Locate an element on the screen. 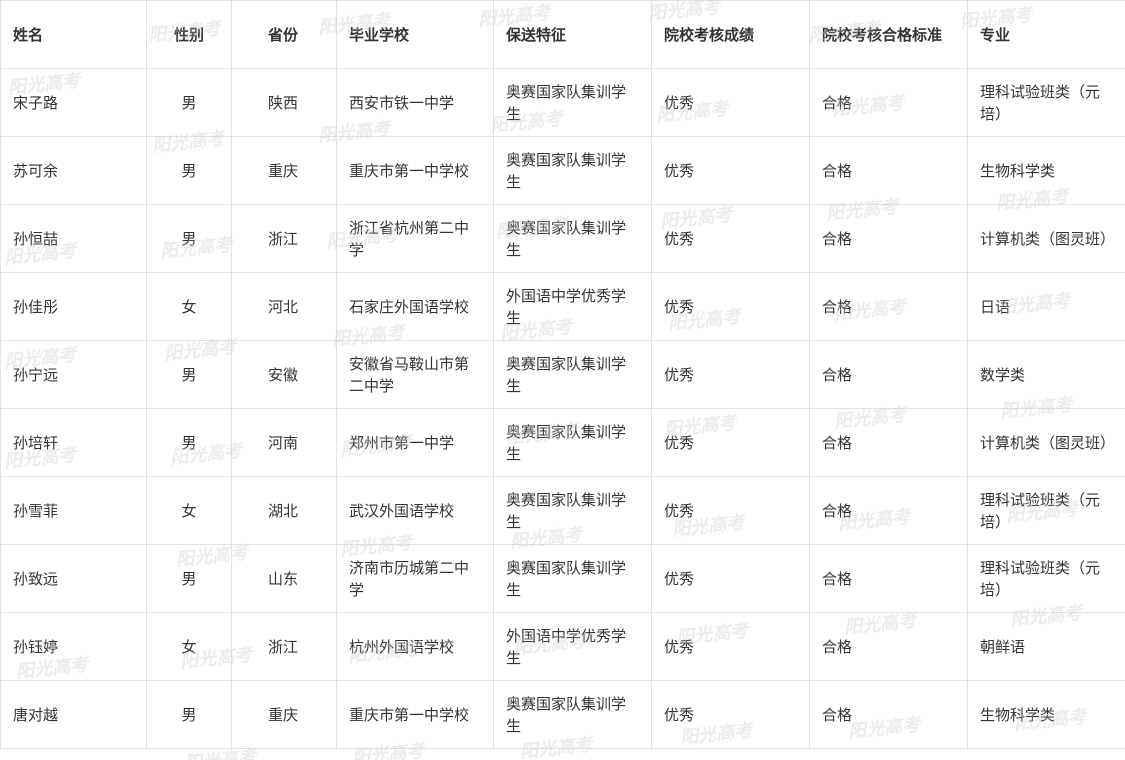 The image size is (1125, 760). cell-major: 数学类 is located at coordinates (1046, 374).